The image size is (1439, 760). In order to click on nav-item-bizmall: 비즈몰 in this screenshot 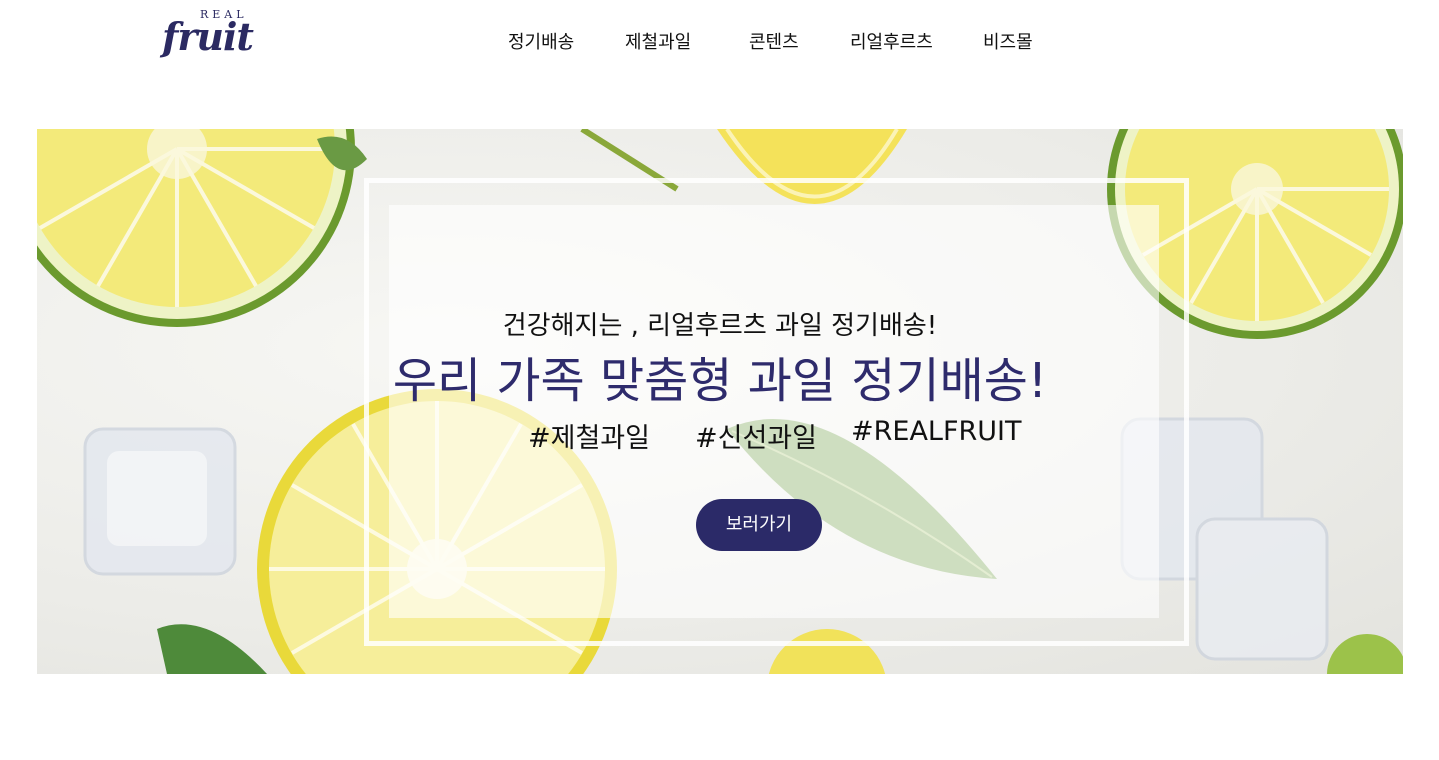, I will do `click(1008, 41)`.